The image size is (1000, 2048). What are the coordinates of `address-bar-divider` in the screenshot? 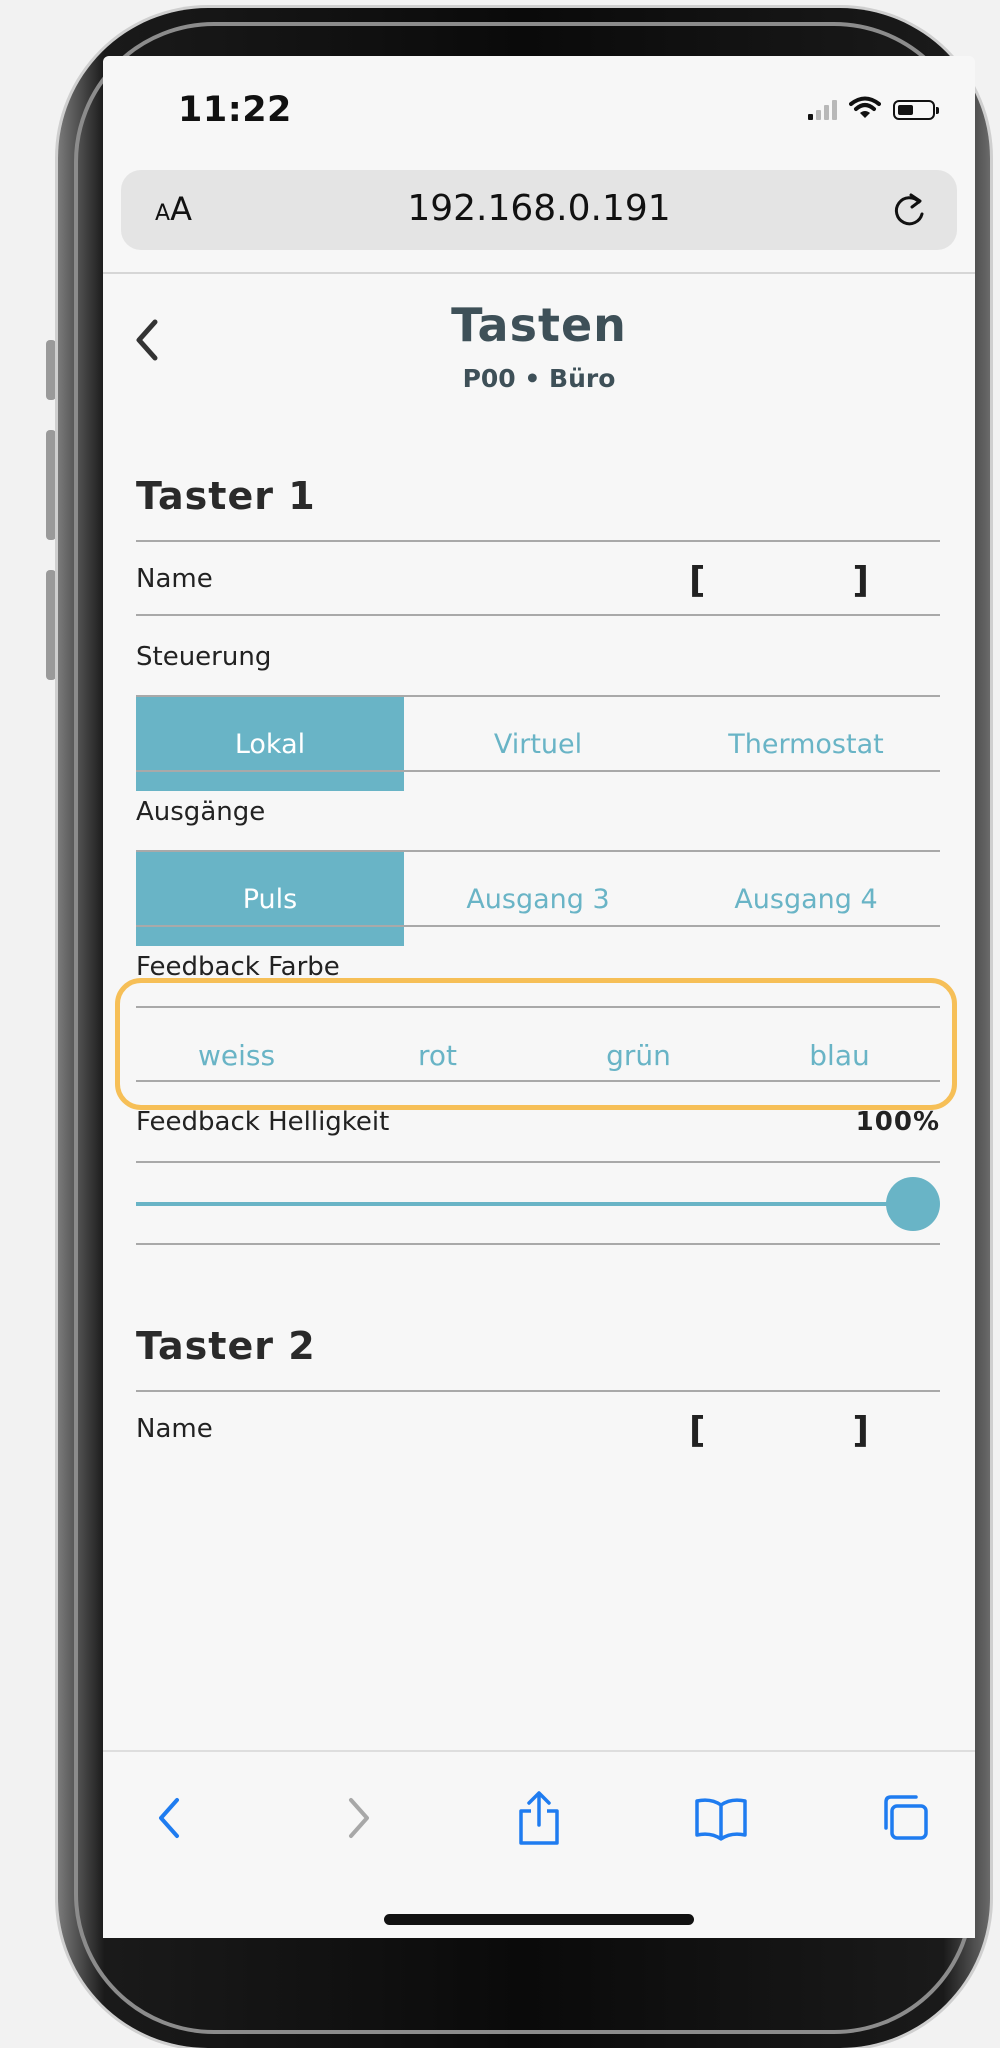 It's located at (539, 273).